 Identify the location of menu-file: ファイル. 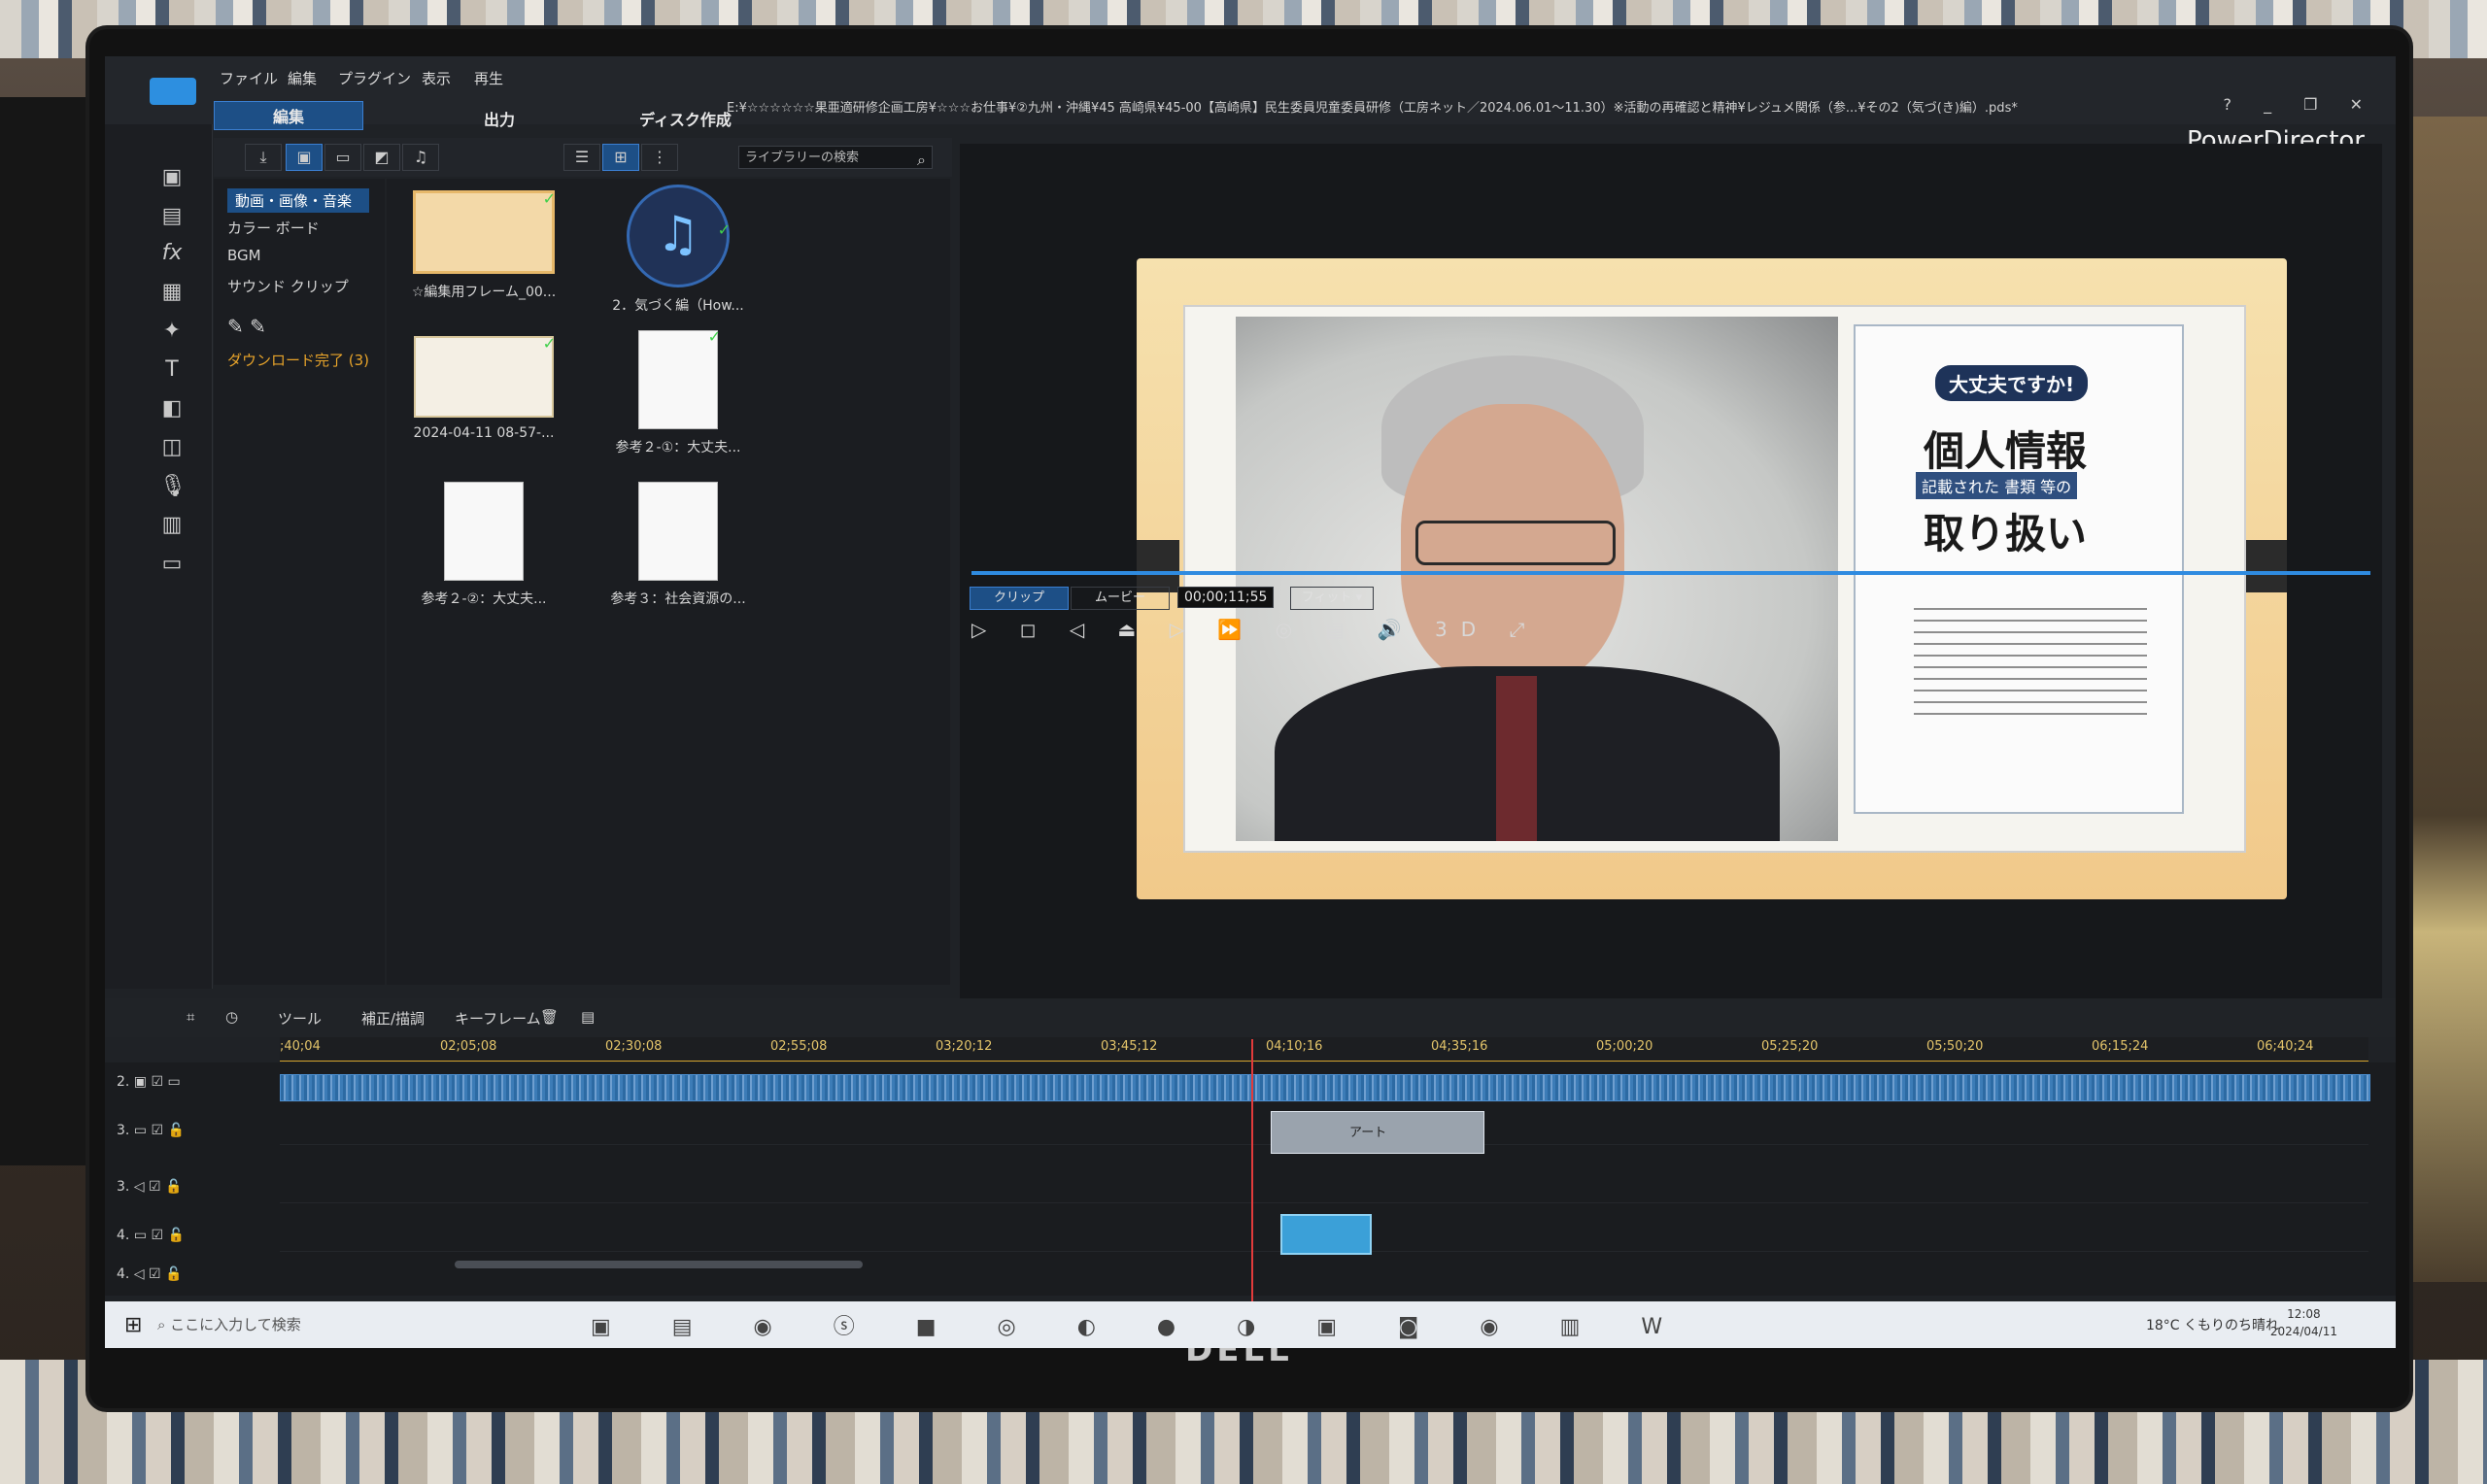
(249, 78).